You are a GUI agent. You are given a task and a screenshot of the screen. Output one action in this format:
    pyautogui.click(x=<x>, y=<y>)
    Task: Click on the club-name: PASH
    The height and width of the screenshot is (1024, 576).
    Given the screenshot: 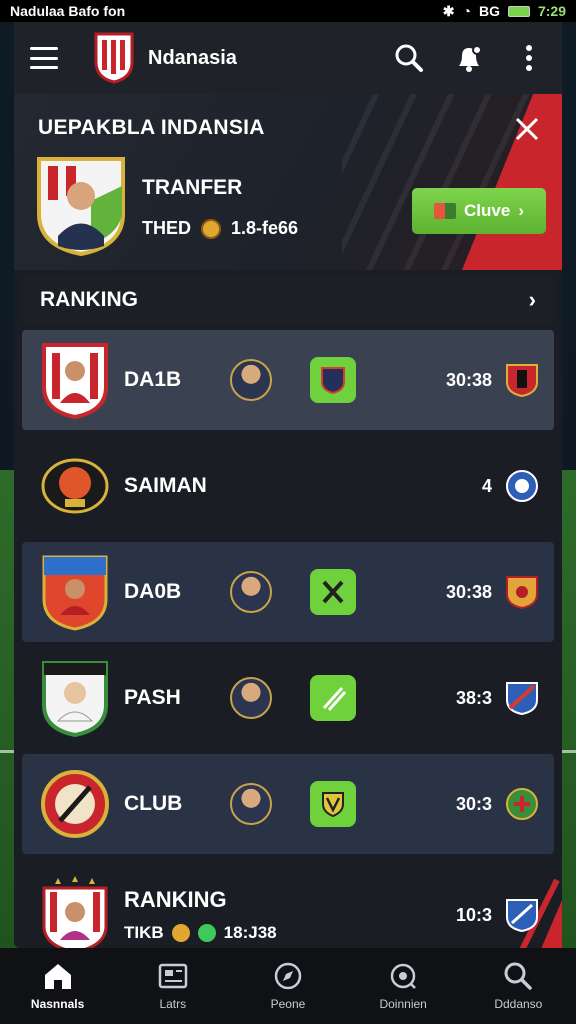 What is the action you would take?
    pyautogui.click(x=152, y=697)
    